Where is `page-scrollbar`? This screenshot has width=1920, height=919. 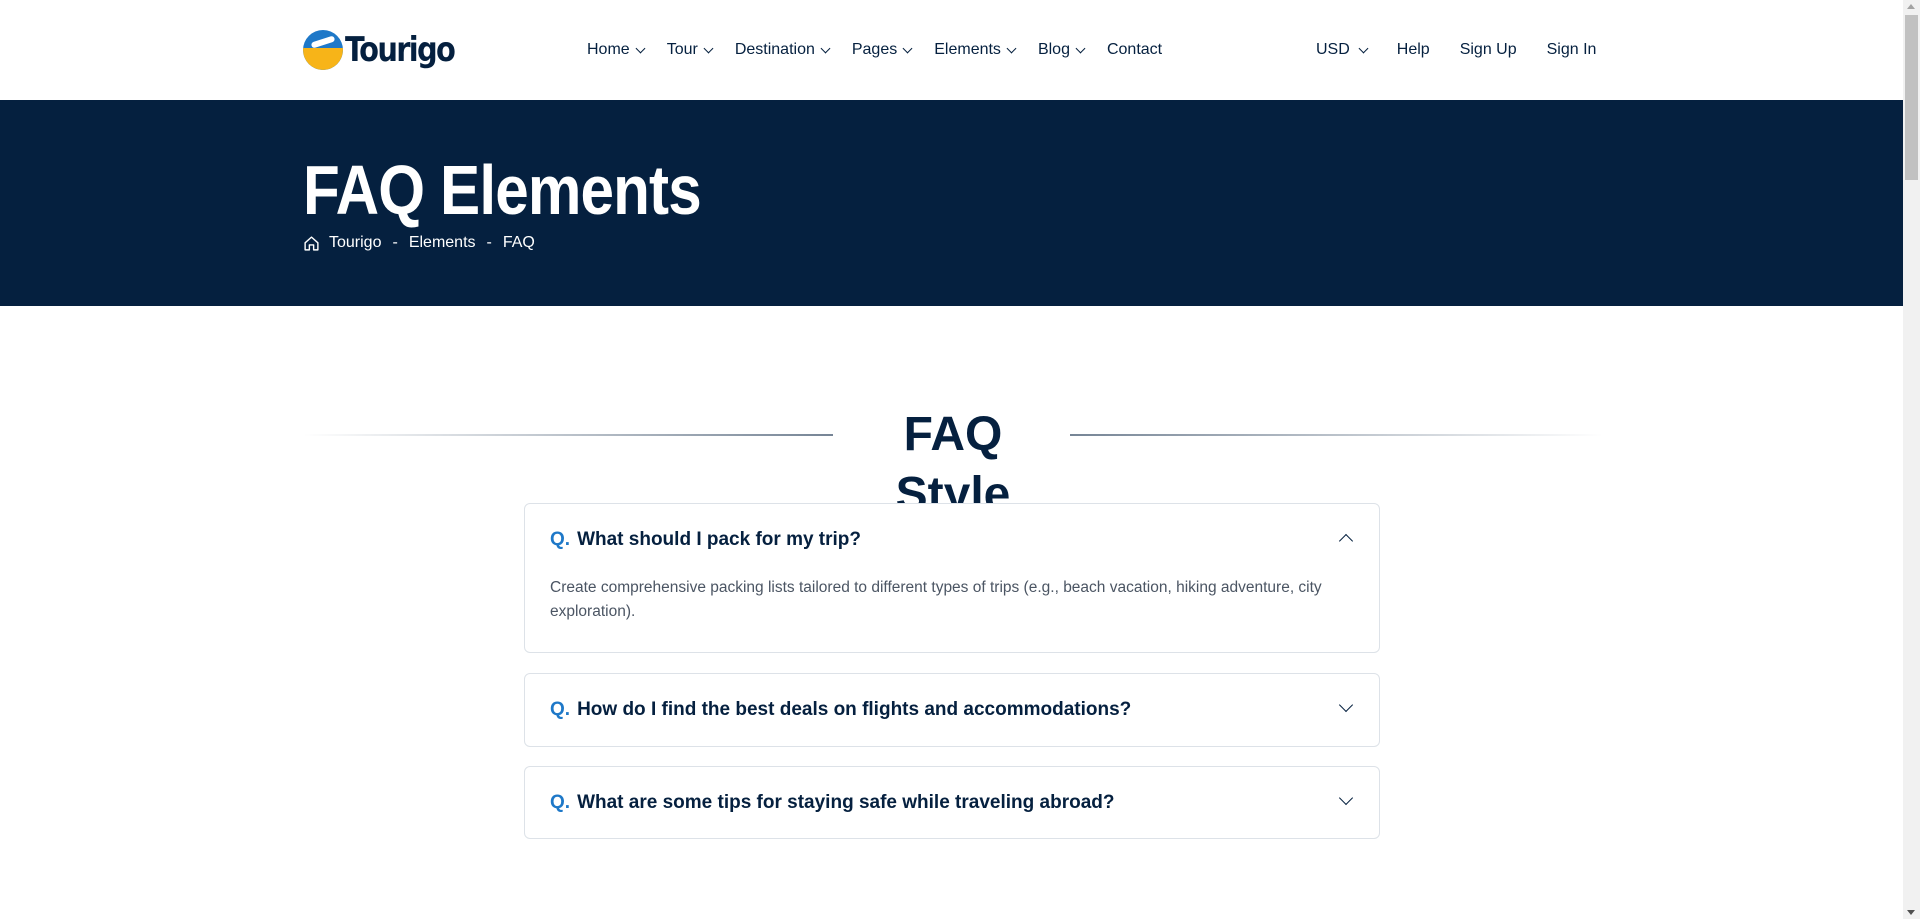
page-scrollbar is located at coordinates (1911, 459).